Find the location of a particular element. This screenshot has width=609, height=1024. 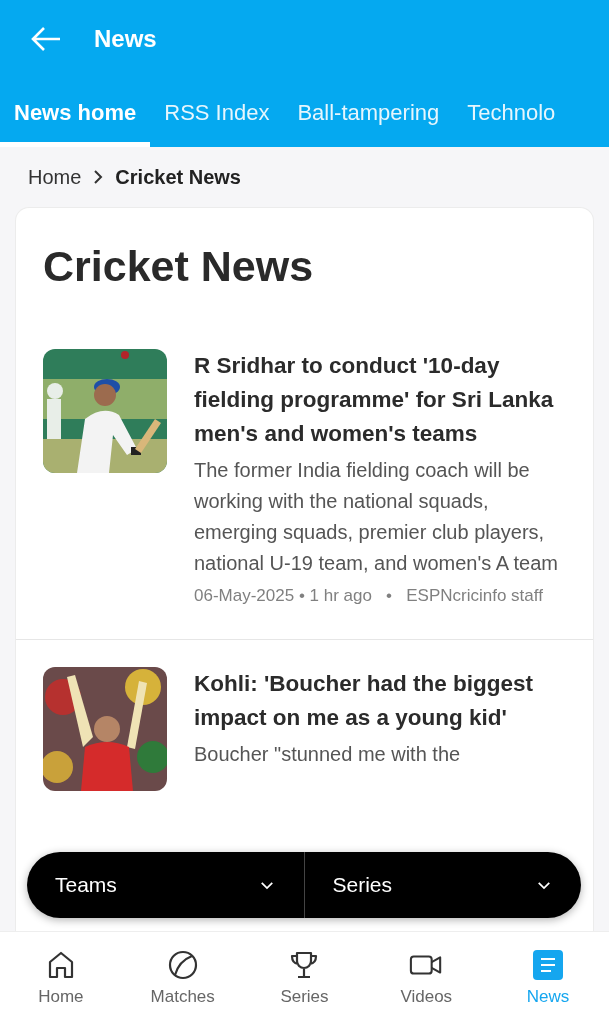

breadcrumb-link: Home is located at coordinates (55, 177).